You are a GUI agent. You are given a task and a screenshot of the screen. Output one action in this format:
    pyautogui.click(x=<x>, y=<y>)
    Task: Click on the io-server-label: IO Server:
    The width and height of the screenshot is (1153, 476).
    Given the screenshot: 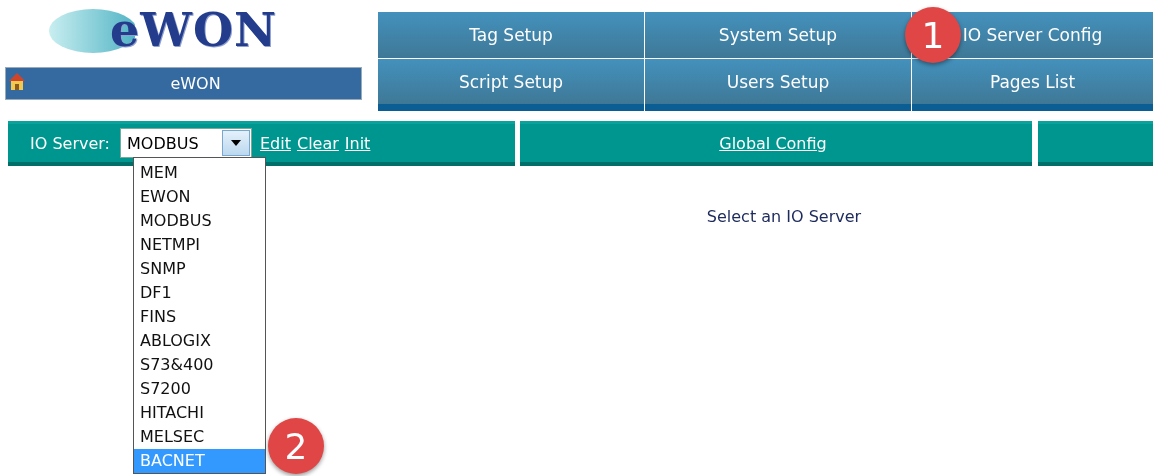 What is the action you would take?
    pyautogui.click(x=70, y=143)
    